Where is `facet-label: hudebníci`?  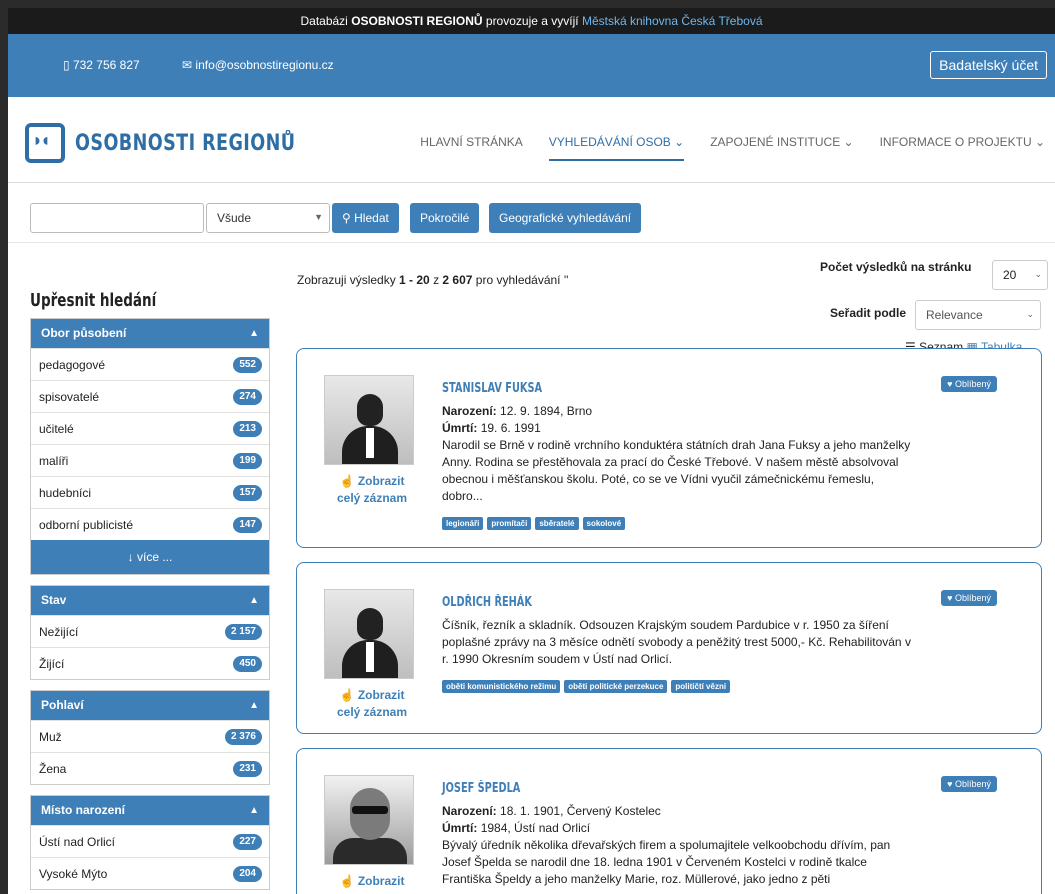 facet-label: hudebníci is located at coordinates (65, 493).